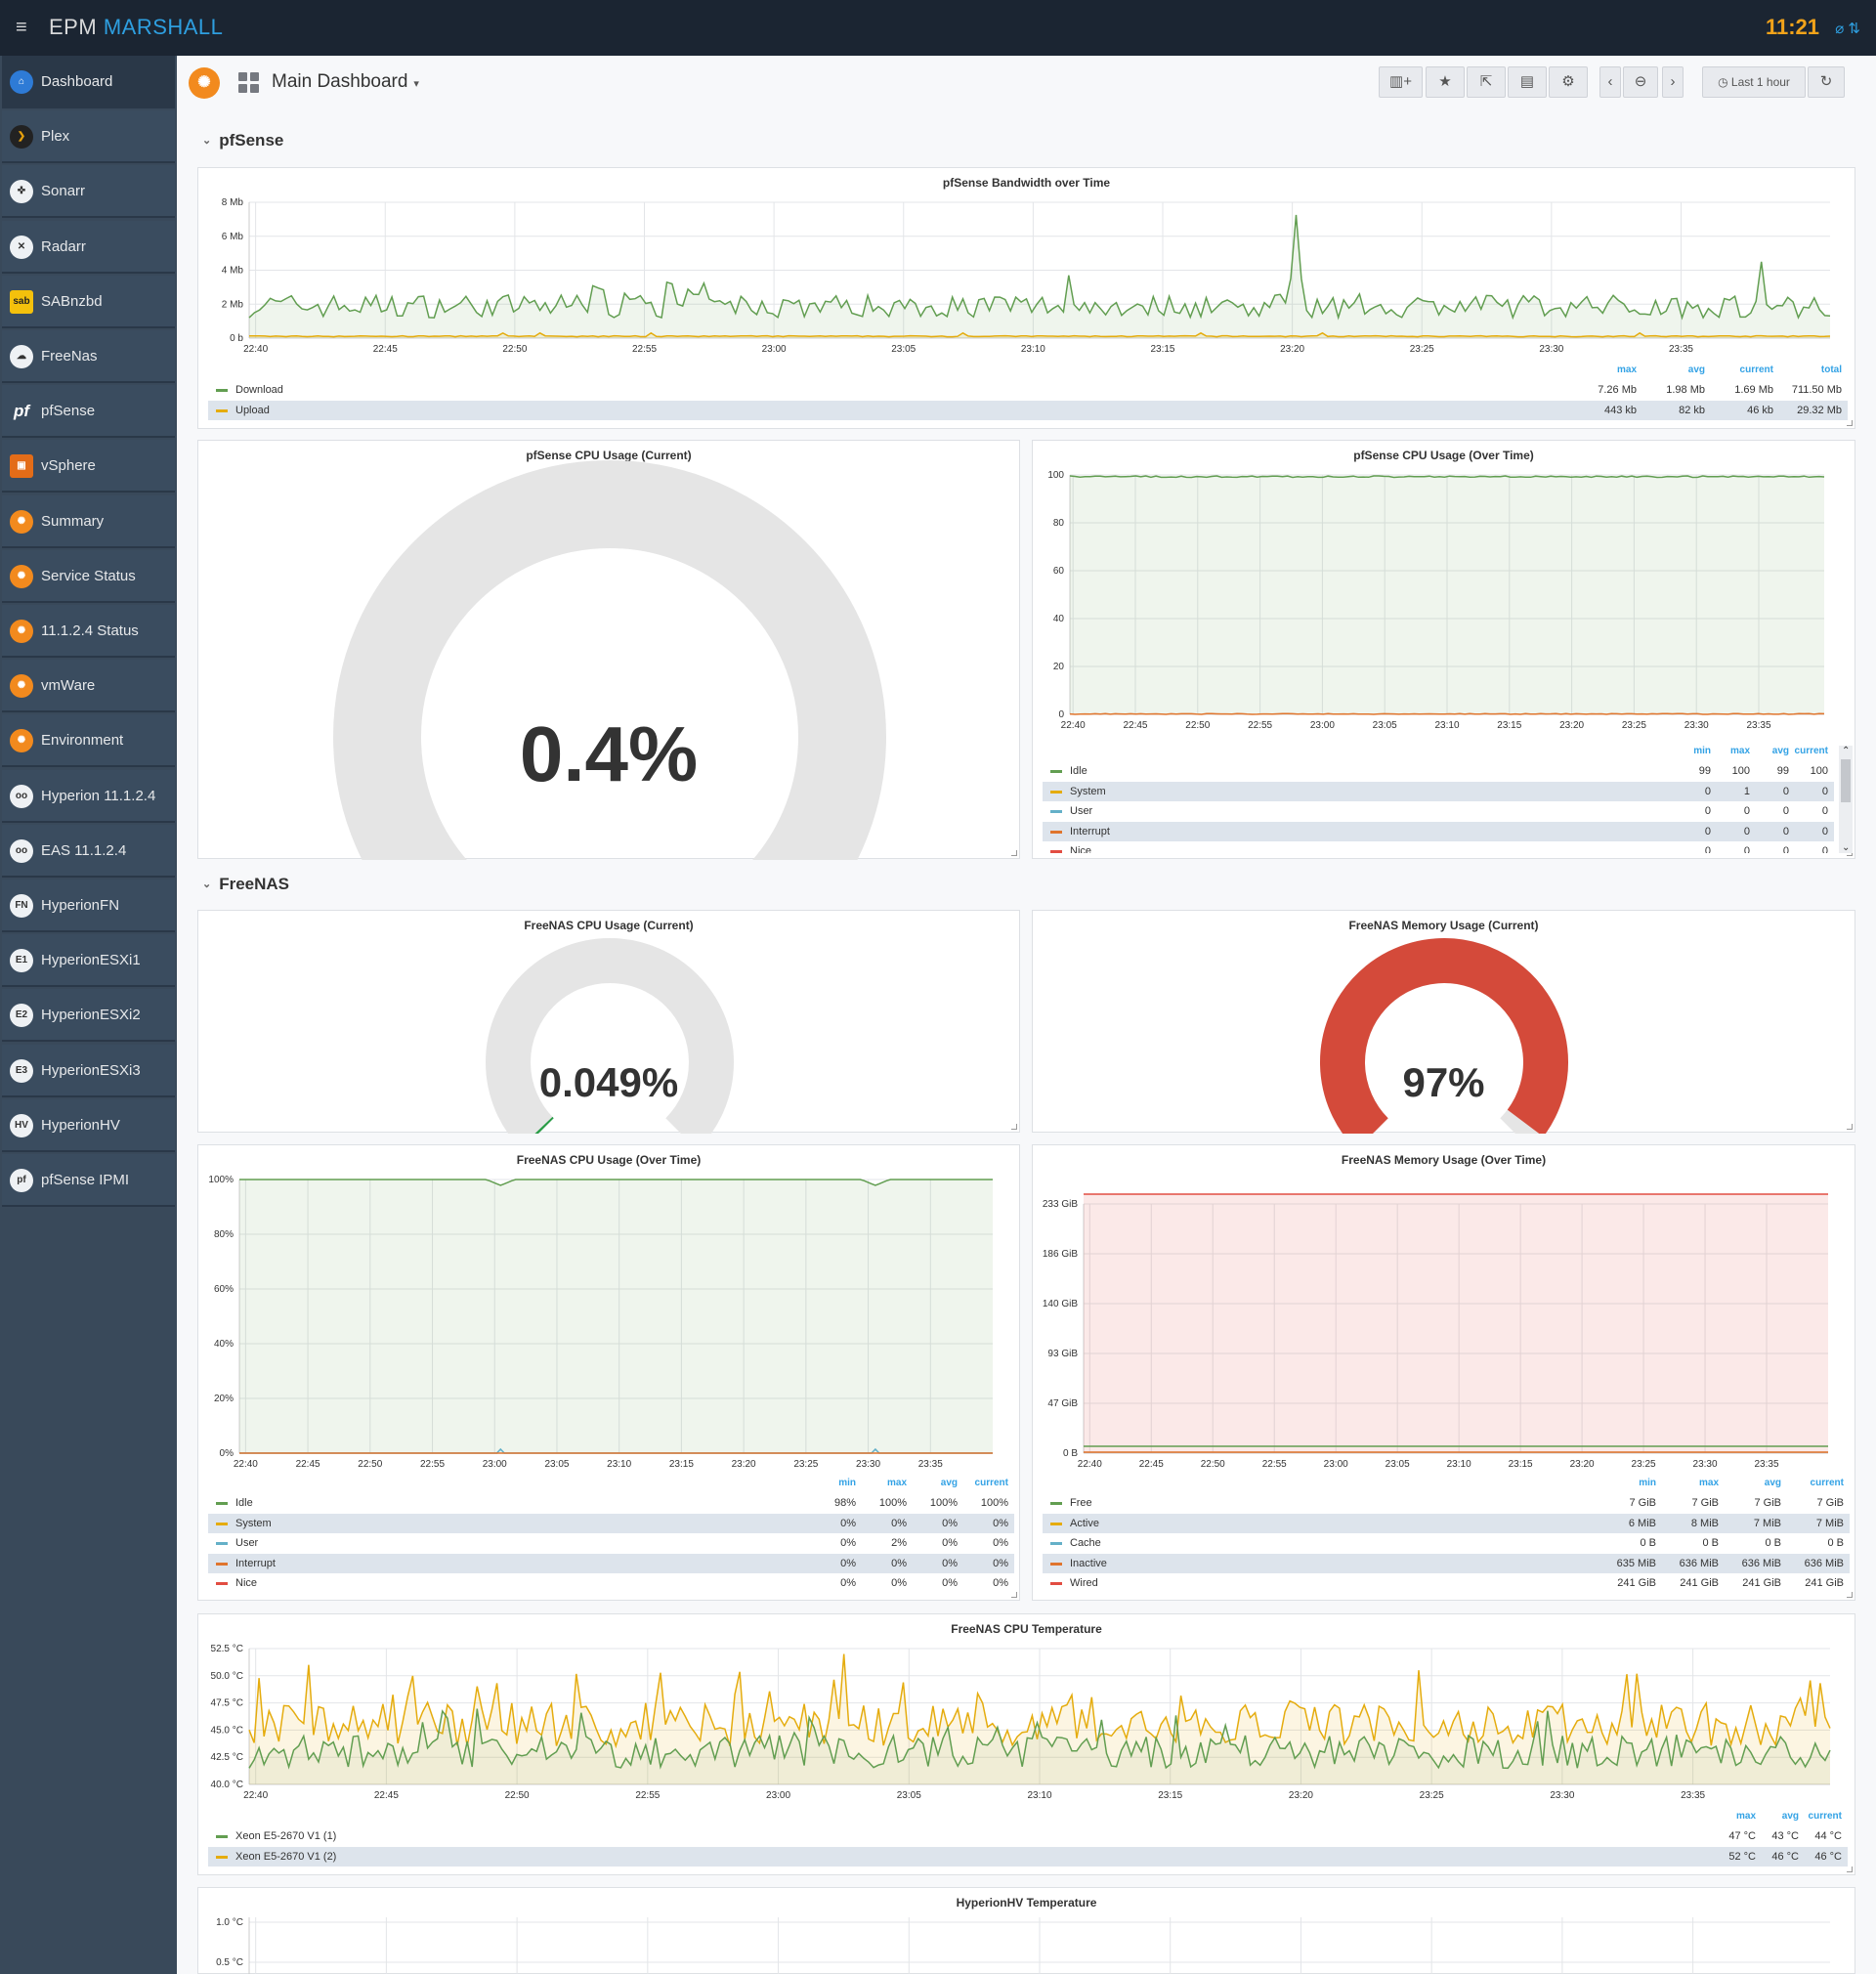 The width and height of the screenshot is (1876, 1974). What do you see at coordinates (611, 1503) in the screenshot?
I see `legend-row: Idle 98% 100% 100% 100%` at bounding box center [611, 1503].